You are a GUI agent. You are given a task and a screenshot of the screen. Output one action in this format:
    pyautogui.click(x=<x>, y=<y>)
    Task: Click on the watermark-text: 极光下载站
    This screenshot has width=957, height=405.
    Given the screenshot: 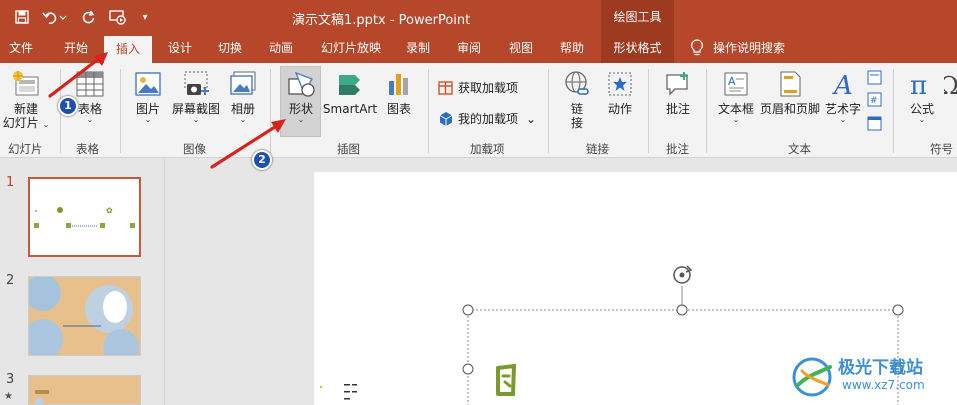 What is the action you would take?
    pyautogui.click(x=880, y=368)
    